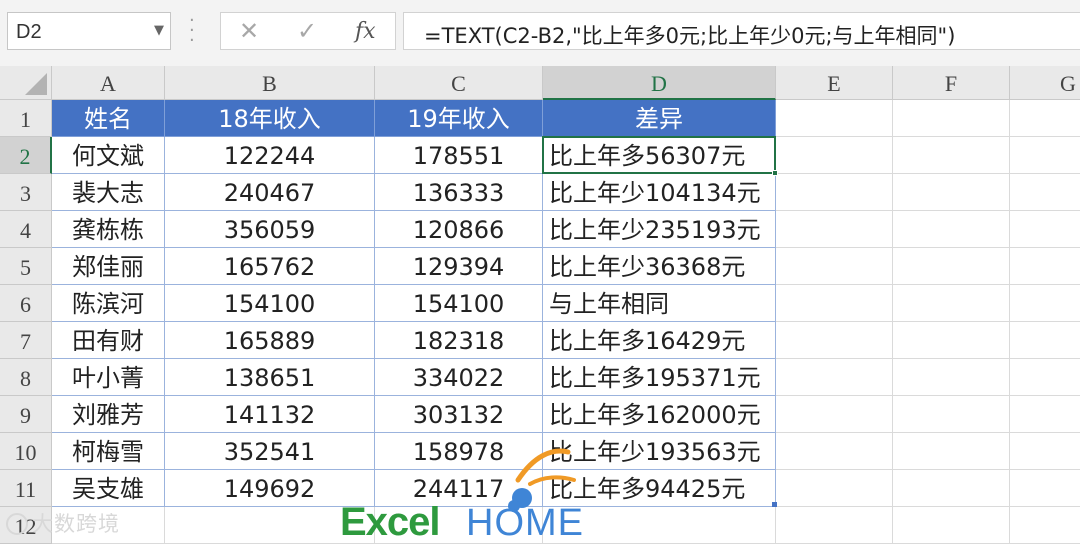 Image resolution: width=1080 pixels, height=546 pixels. I want to click on table-cell: 303132, so click(459, 414).